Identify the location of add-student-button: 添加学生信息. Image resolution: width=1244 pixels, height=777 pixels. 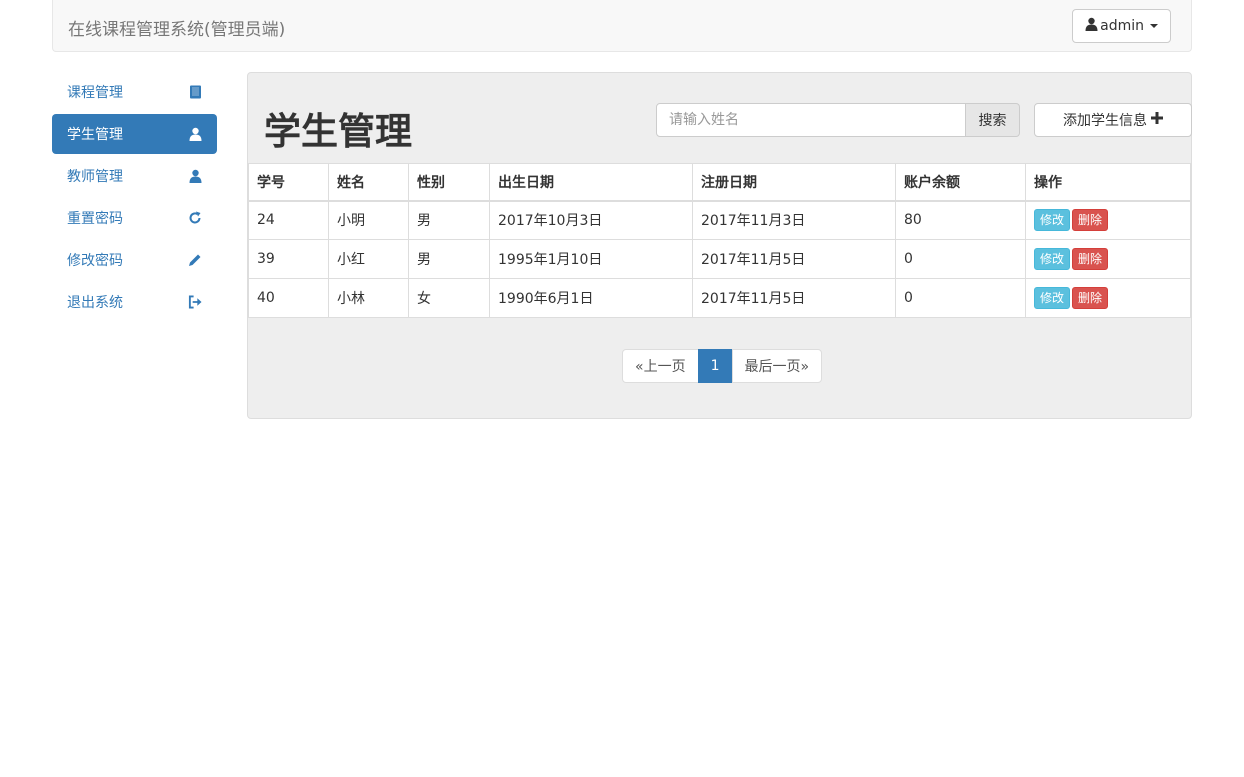
(1113, 120).